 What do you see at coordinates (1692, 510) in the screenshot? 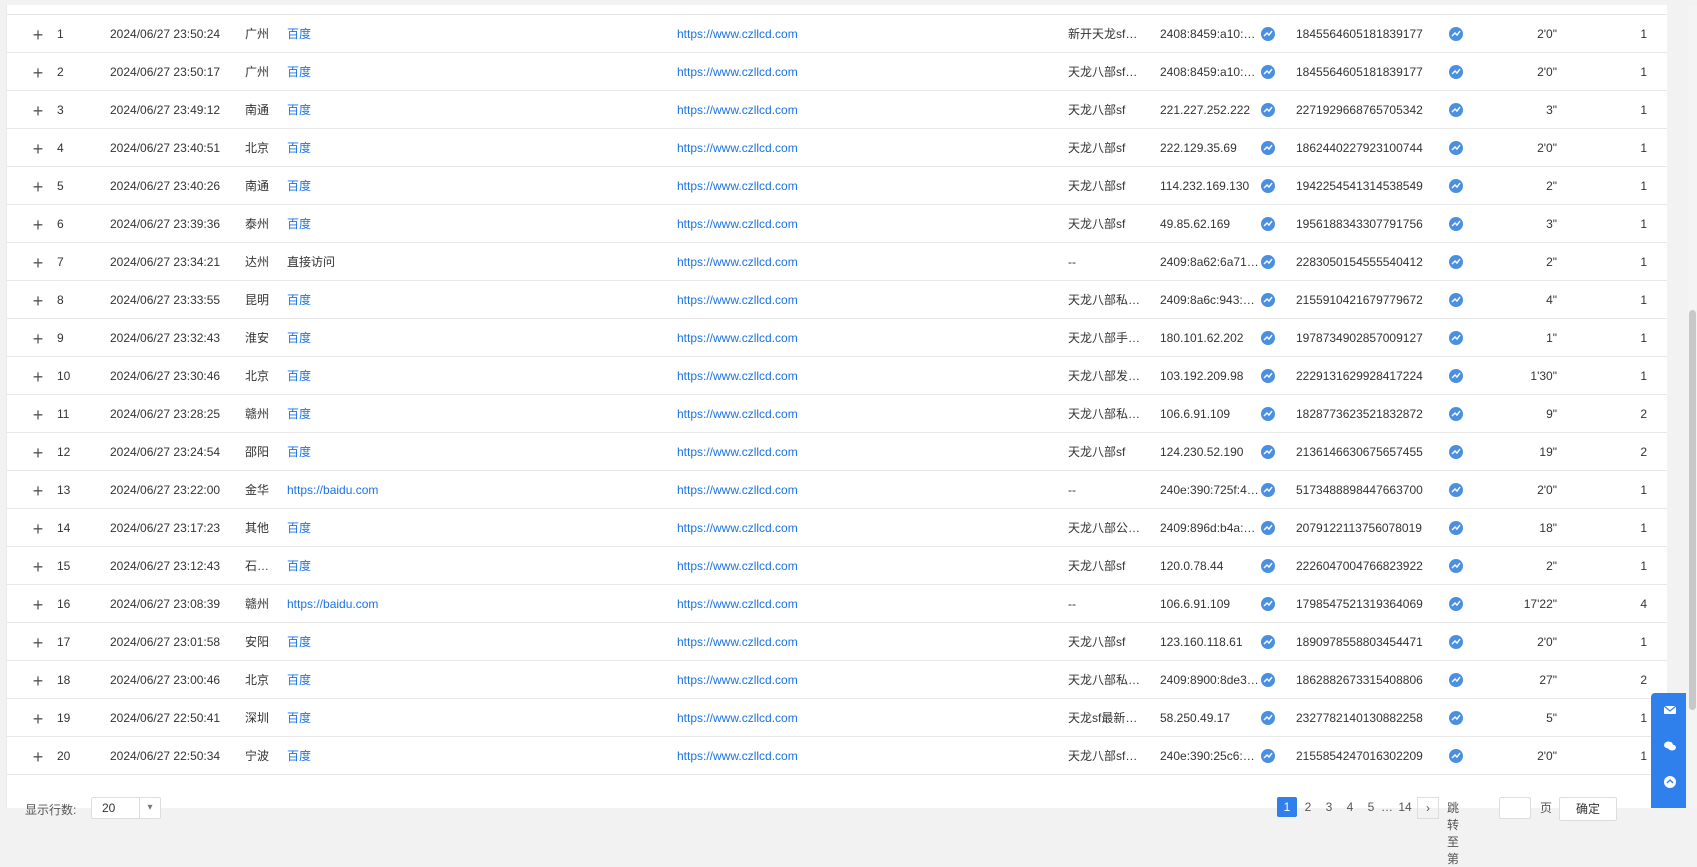
I see `scrollbar-thumb` at bounding box center [1692, 510].